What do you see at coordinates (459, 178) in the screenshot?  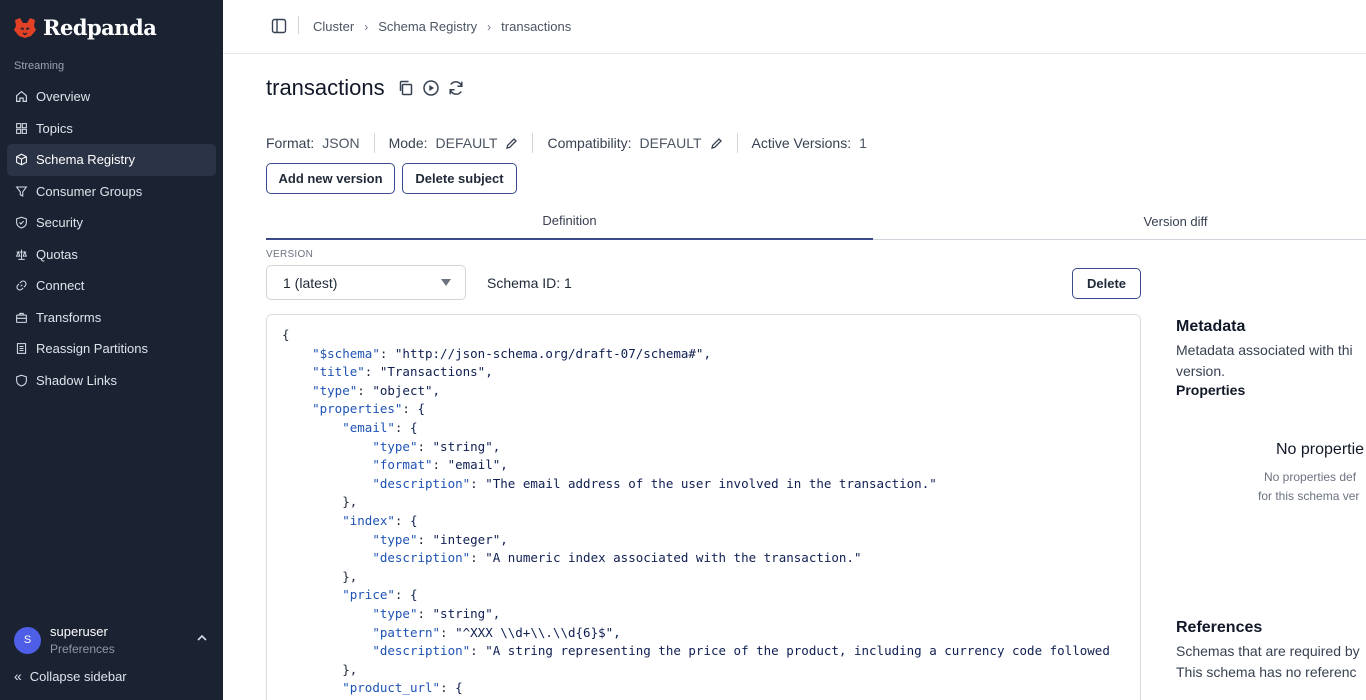 I see `delete-subject-button: Delete subject` at bounding box center [459, 178].